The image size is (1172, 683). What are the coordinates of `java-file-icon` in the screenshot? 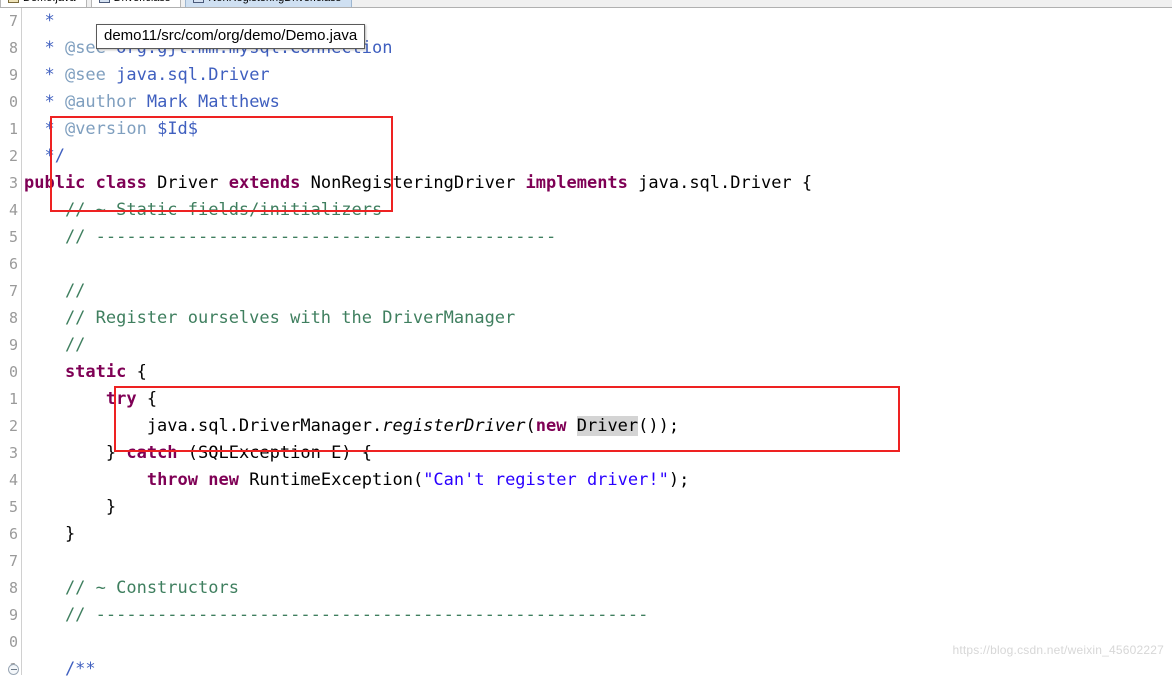 It's located at (13, 1).